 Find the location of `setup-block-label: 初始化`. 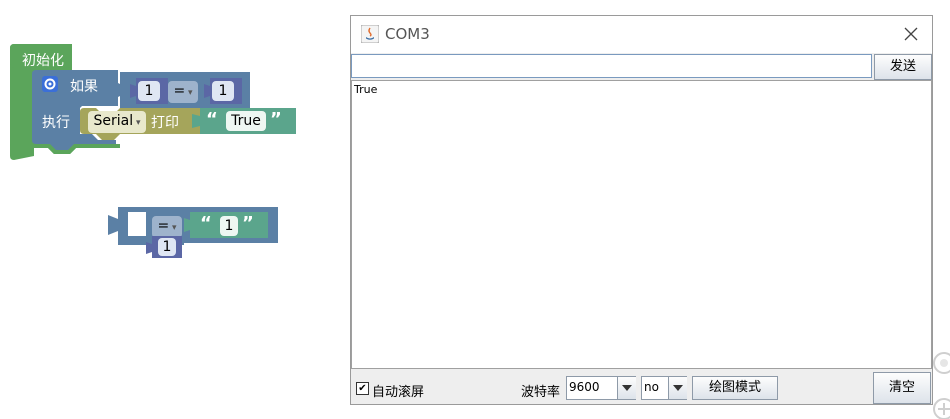

setup-block-label: 初始化 is located at coordinates (43, 61).